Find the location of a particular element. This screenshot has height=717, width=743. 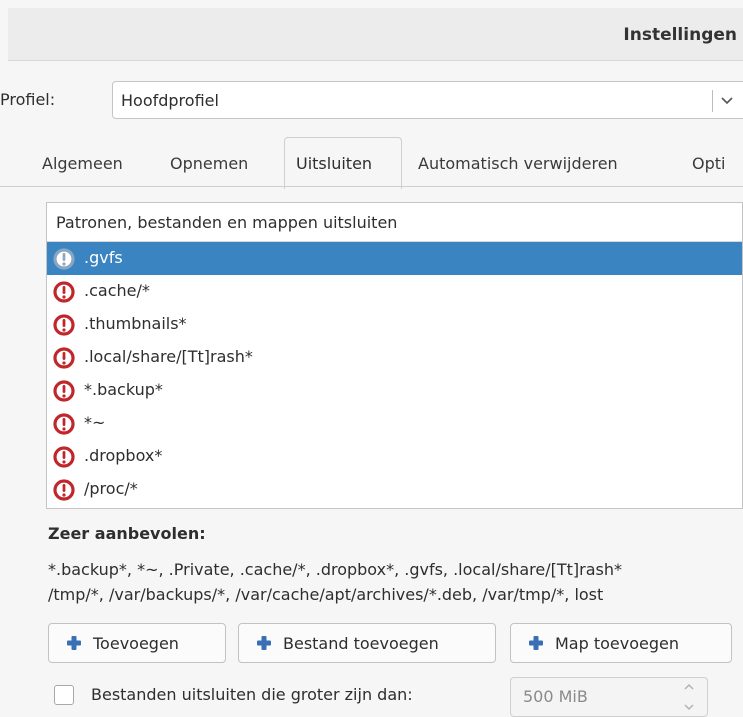

list-item-label: /proc/* is located at coordinates (111, 488).